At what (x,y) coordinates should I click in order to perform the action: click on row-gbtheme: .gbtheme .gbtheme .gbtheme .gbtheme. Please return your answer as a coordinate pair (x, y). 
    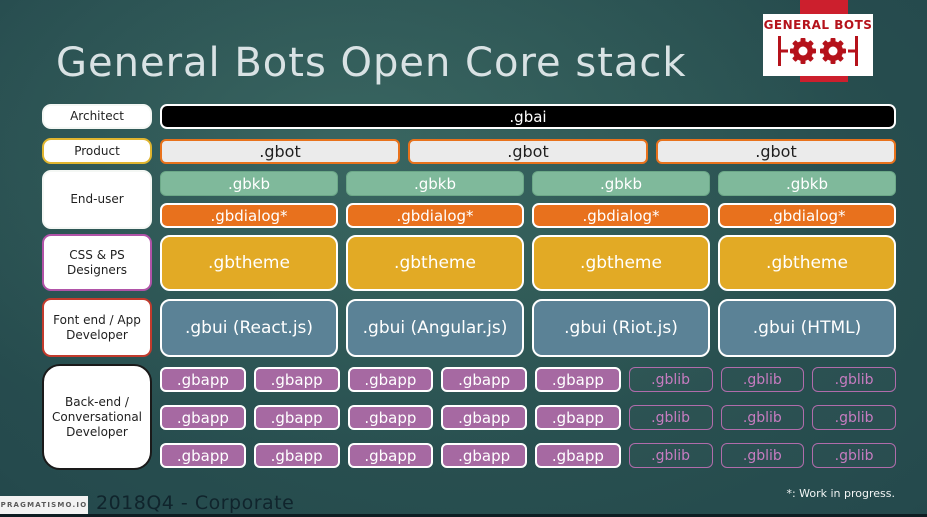
    Looking at the image, I should click on (528, 263).